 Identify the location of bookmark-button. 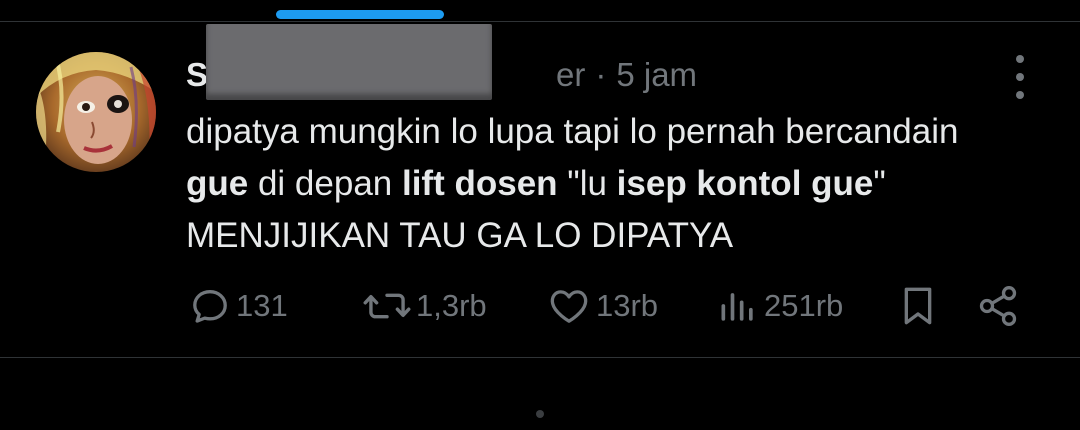
(918, 306).